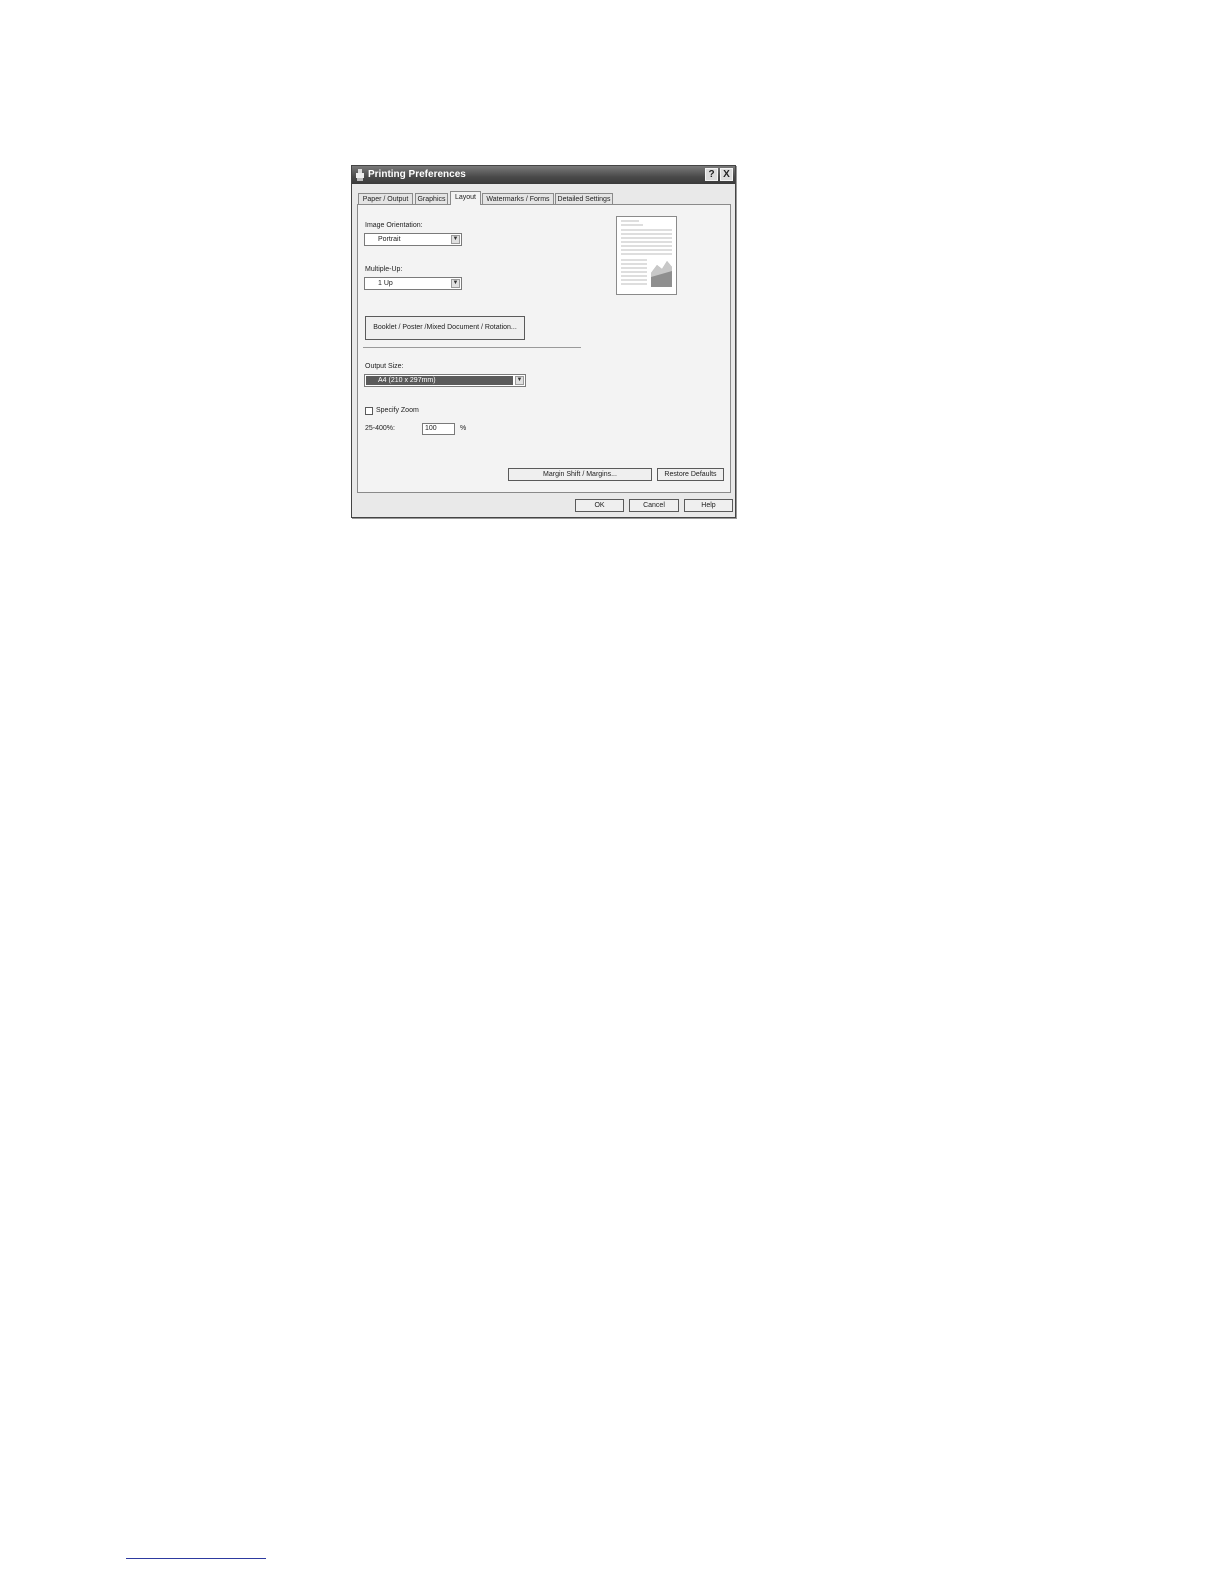 This screenshot has height=1584, width=1224. What do you see at coordinates (463, 428) in the screenshot?
I see `zoom-unit: %` at bounding box center [463, 428].